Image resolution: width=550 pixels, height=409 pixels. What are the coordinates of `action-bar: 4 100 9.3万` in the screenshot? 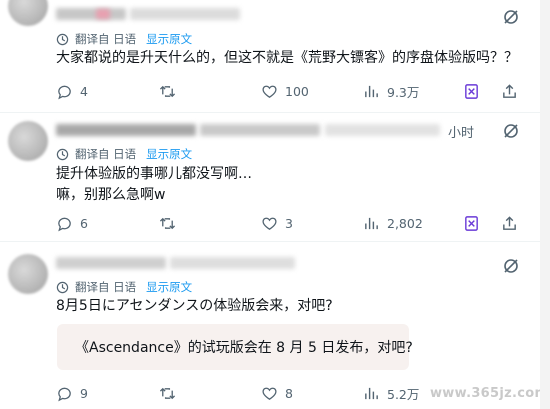 It's located at (296, 91).